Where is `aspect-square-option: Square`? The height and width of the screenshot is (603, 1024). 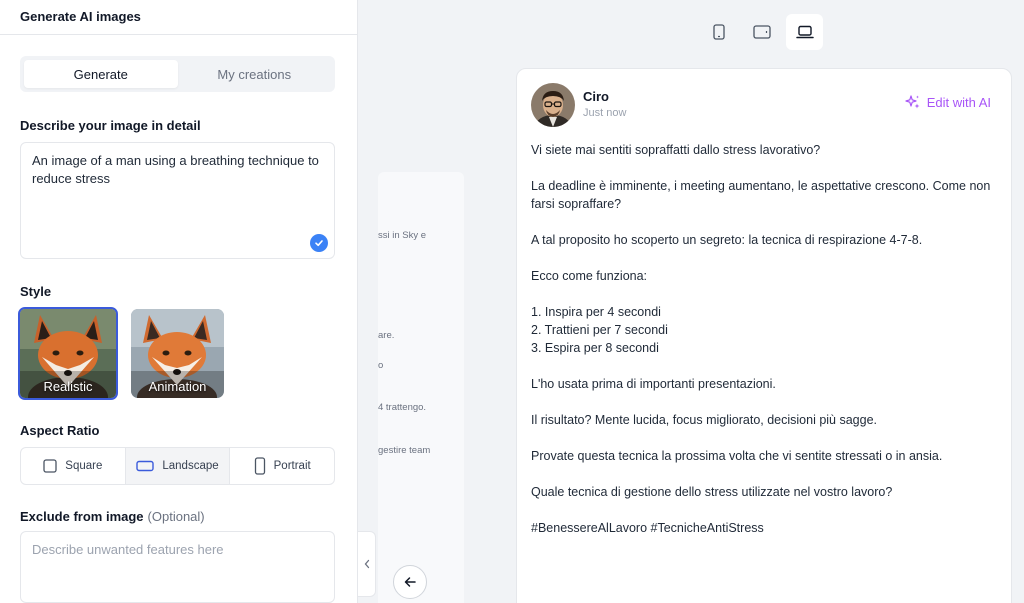 aspect-square-option: Square is located at coordinates (73, 466).